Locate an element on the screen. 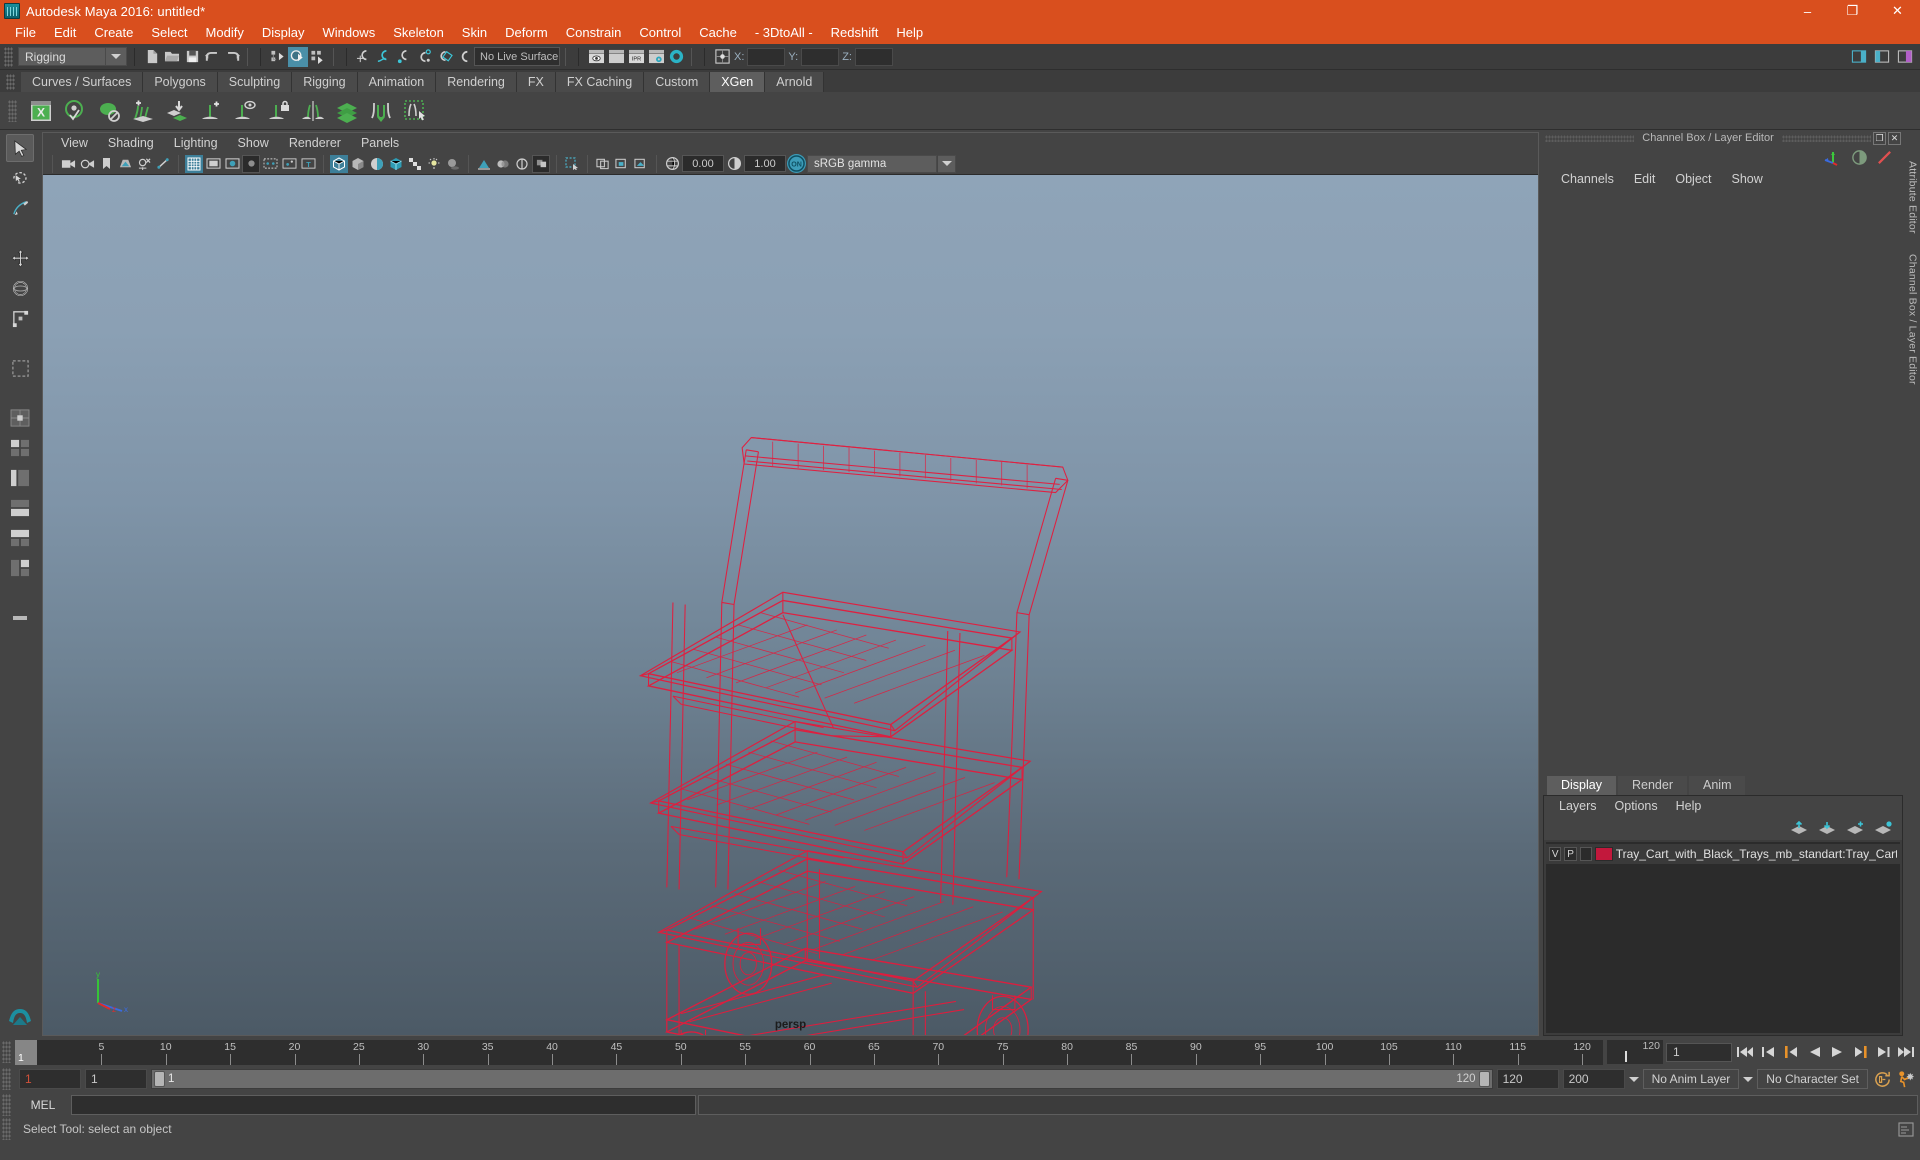 This screenshot has width=1920, height=1160. time-range-mini: 120 is located at coordinates (1635, 1052).